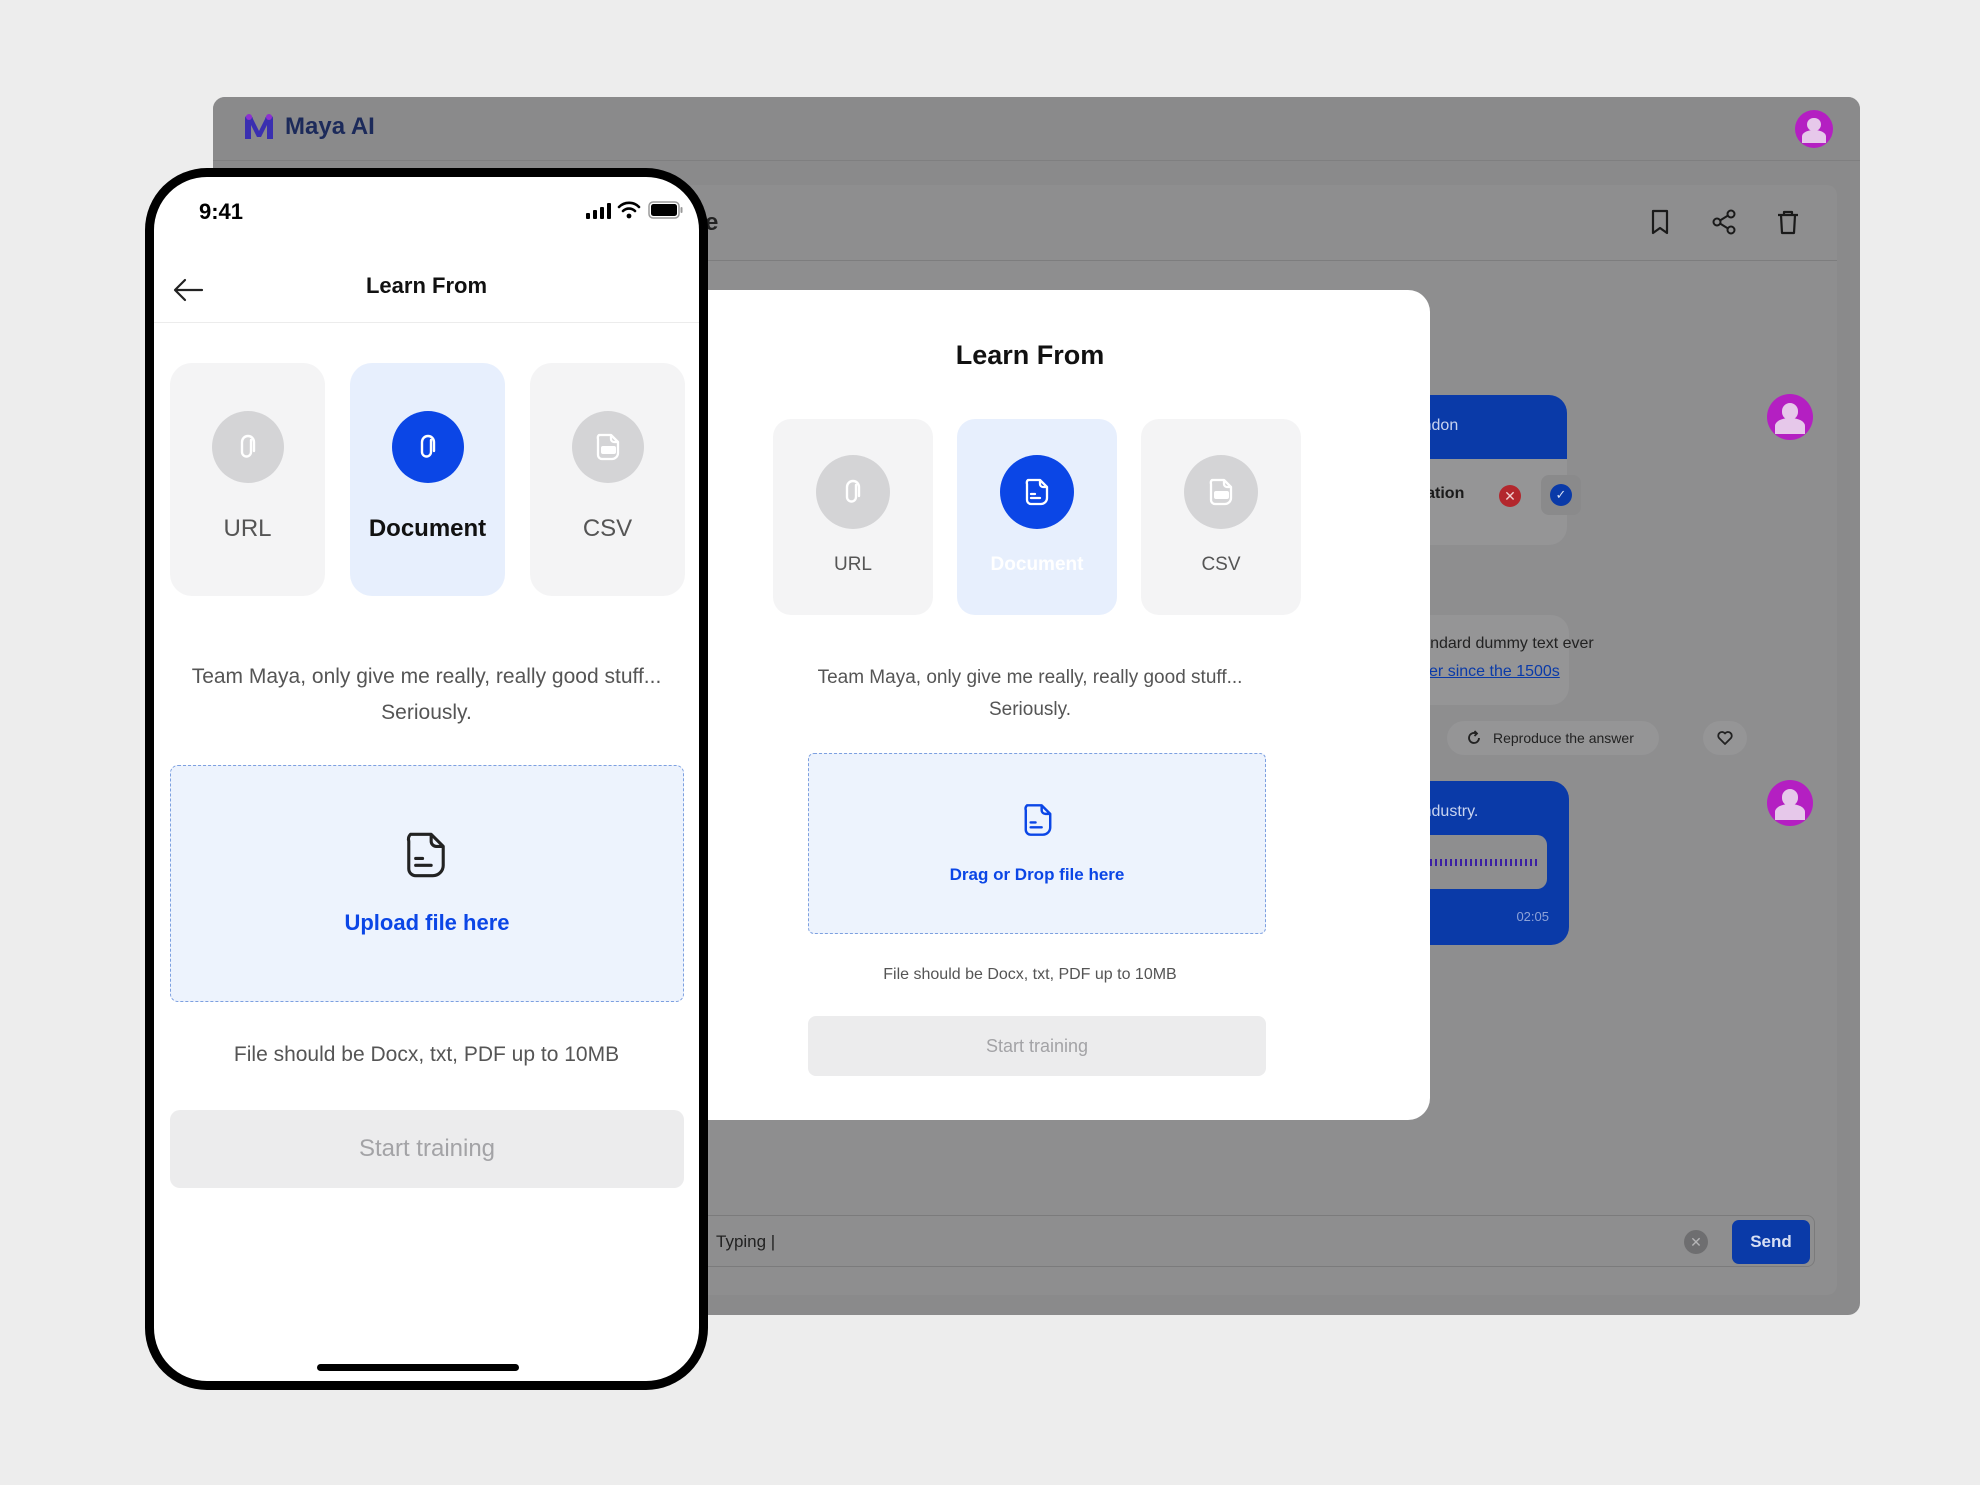 Image resolution: width=1980 pixels, height=1485 pixels. Describe the element at coordinates (1037, 843) in the screenshot. I see `file-drop-zone: Drag or Drop file here` at that location.